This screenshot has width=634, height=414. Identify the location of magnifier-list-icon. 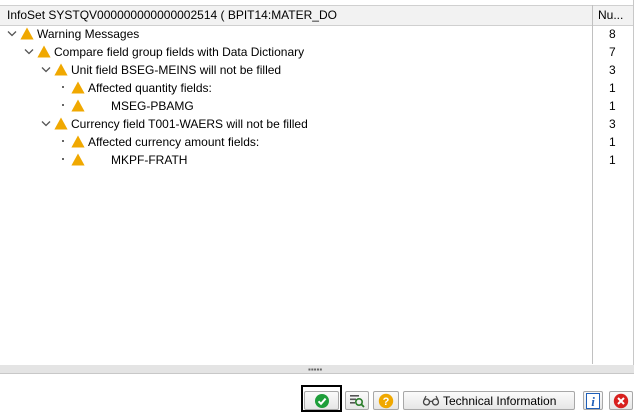
(357, 401).